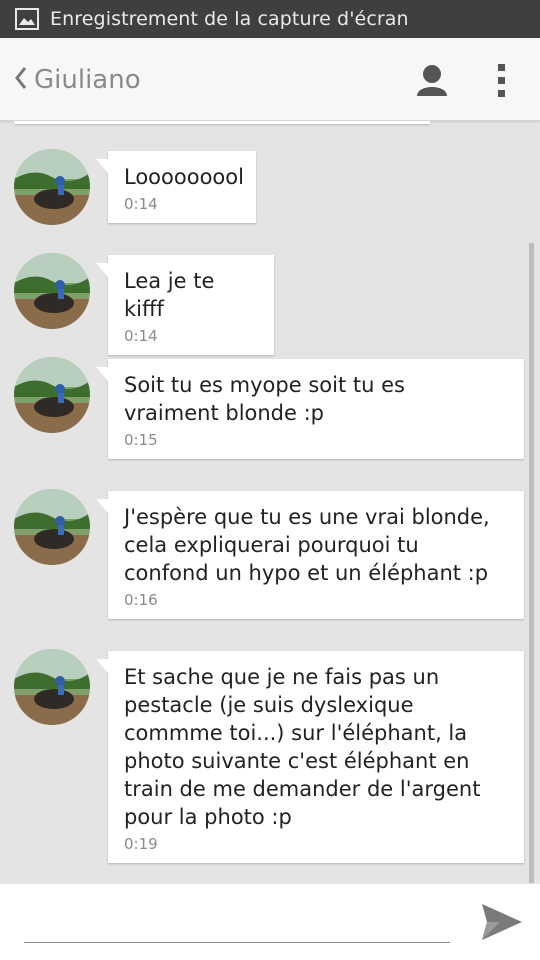 This screenshot has height=960, width=540. What do you see at coordinates (237, 923) in the screenshot?
I see `message-input` at bounding box center [237, 923].